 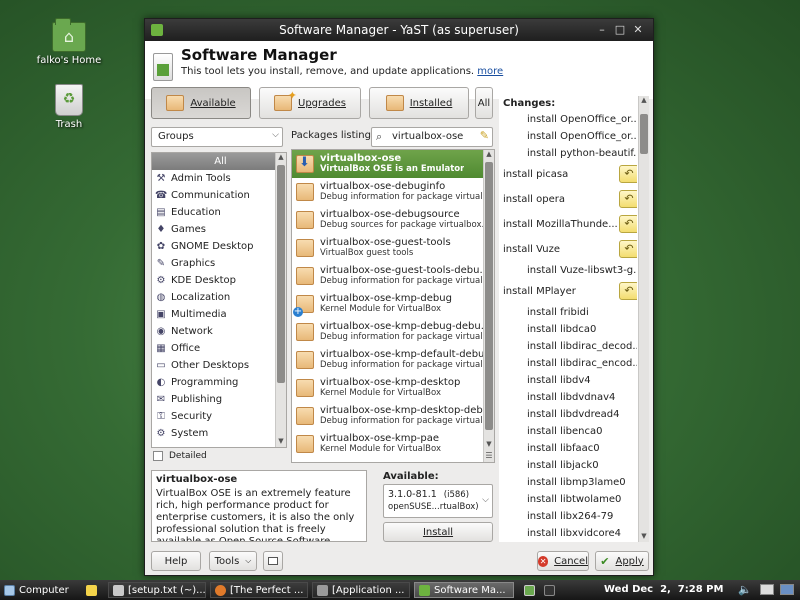 What do you see at coordinates (233, 561) in the screenshot?
I see `tools-button: Tools ⌵` at bounding box center [233, 561].